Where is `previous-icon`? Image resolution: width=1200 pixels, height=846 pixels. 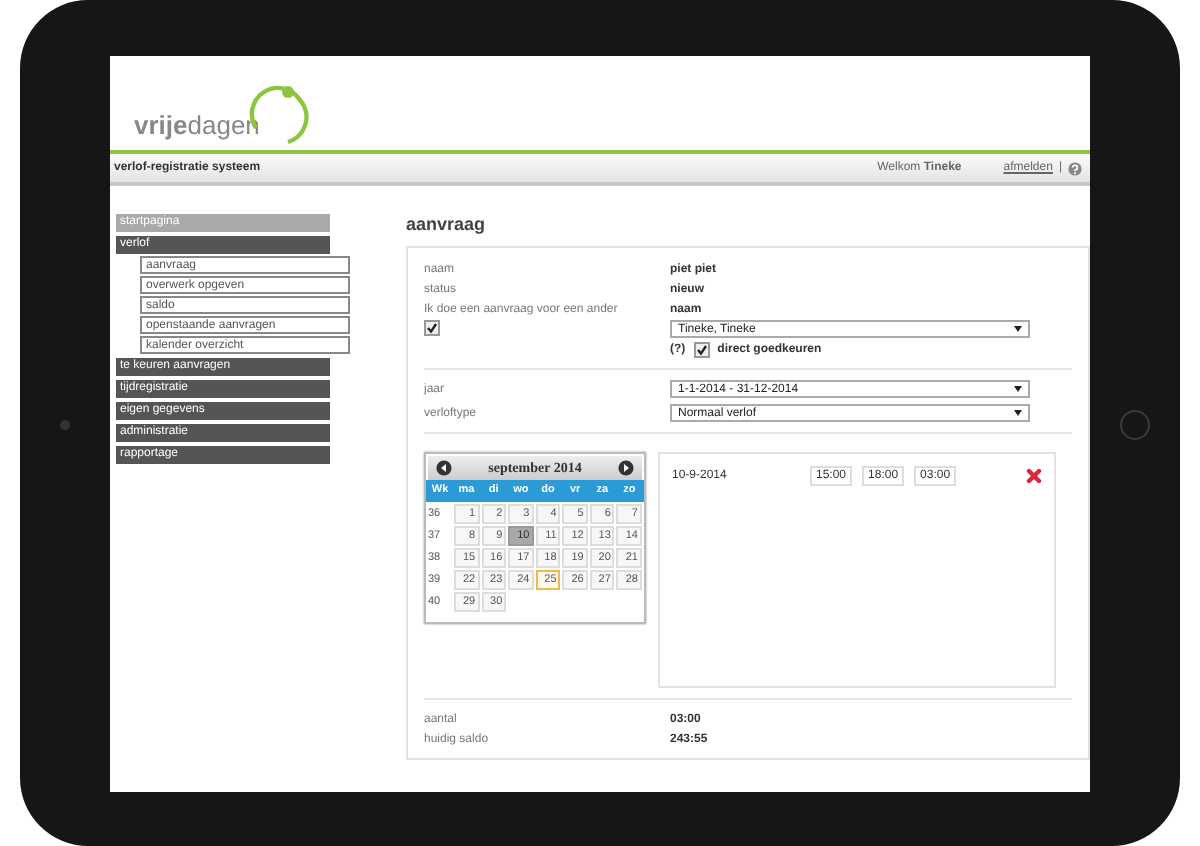
previous-icon is located at coordinates (444, 468).